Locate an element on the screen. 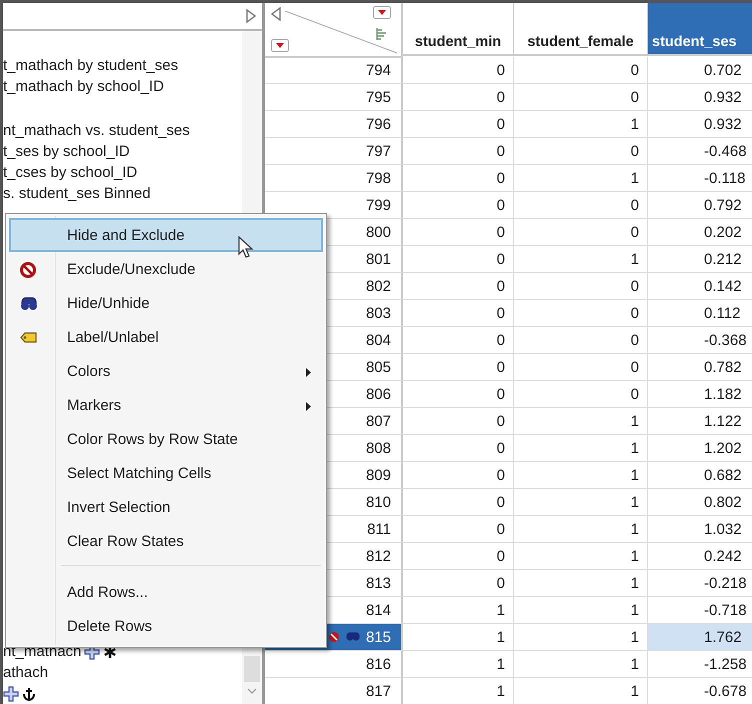  report-item: t_ses by school_ID is located at coordinates (66, 151).